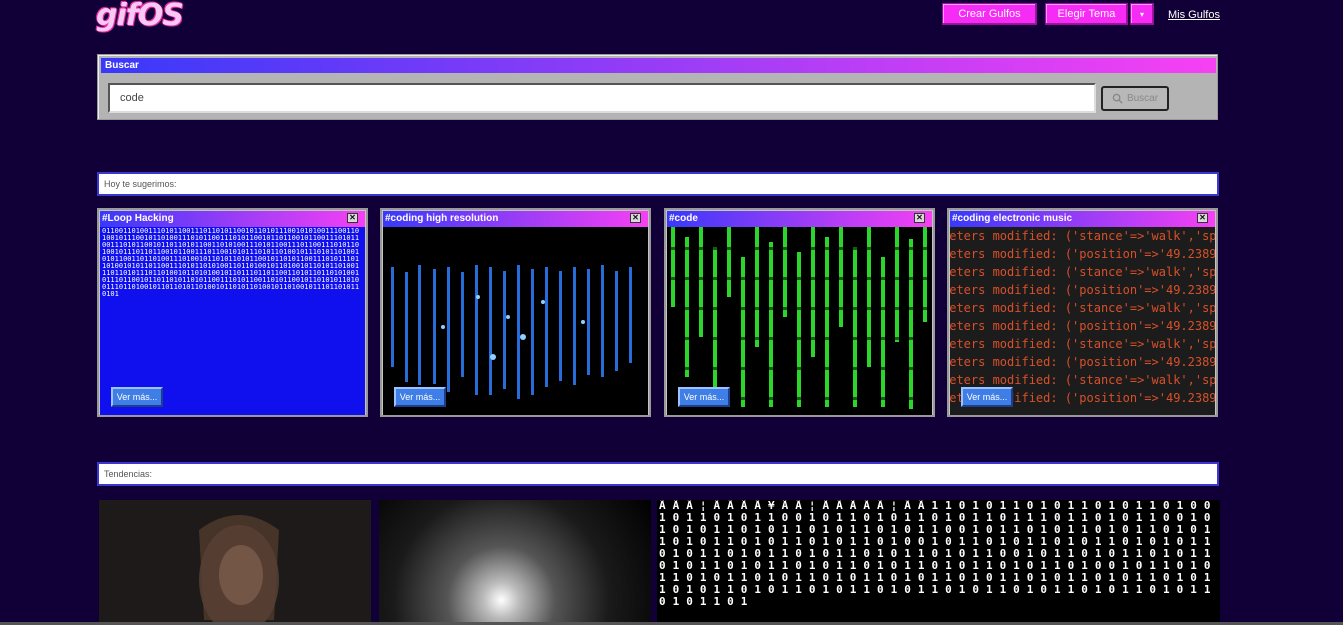 The image size is (1343, 625). What do you see at coordinates (602, 98) in the screenshot?
I see `search-input: code` at bounding box center [602, 98].